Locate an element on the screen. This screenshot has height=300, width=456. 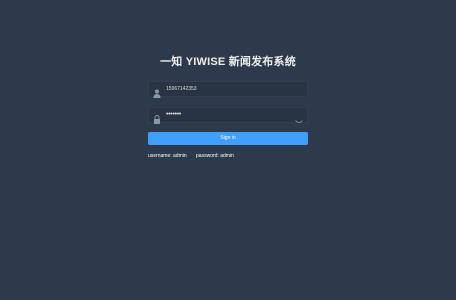
username-field: 15967142353 is located at coordinates (228, 89).